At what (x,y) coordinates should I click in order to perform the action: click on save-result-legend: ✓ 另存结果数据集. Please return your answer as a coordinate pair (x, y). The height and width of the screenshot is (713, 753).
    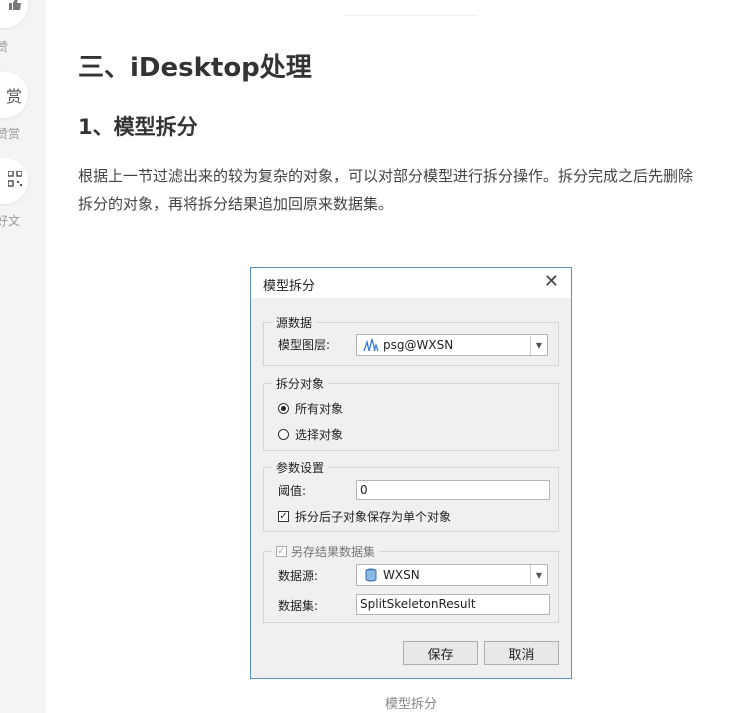
    Looking at the image, I should click on (326, 551).